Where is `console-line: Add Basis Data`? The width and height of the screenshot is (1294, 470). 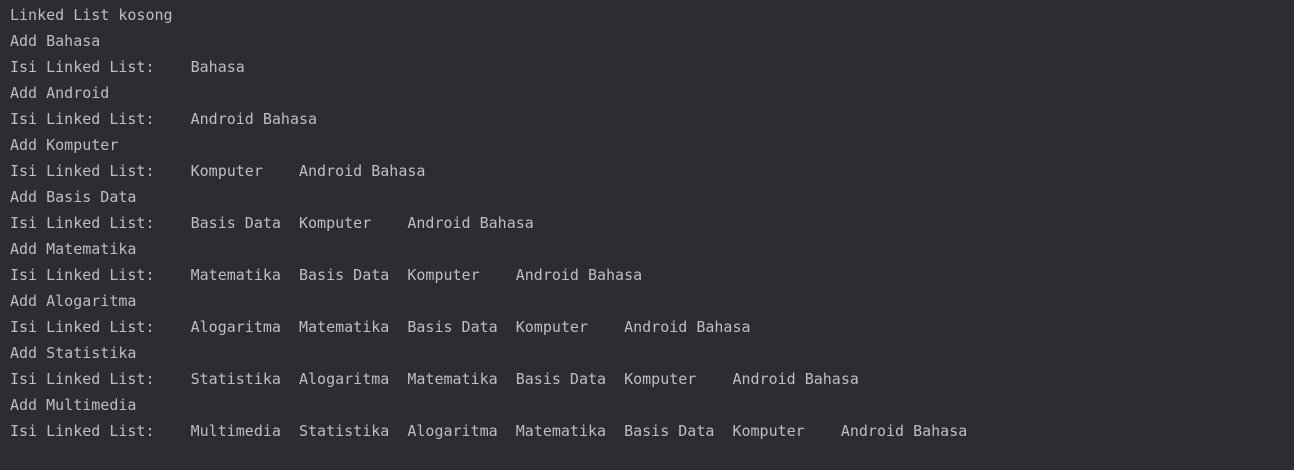 console-line: Add Basis Data is located at coordinates (73, 197).